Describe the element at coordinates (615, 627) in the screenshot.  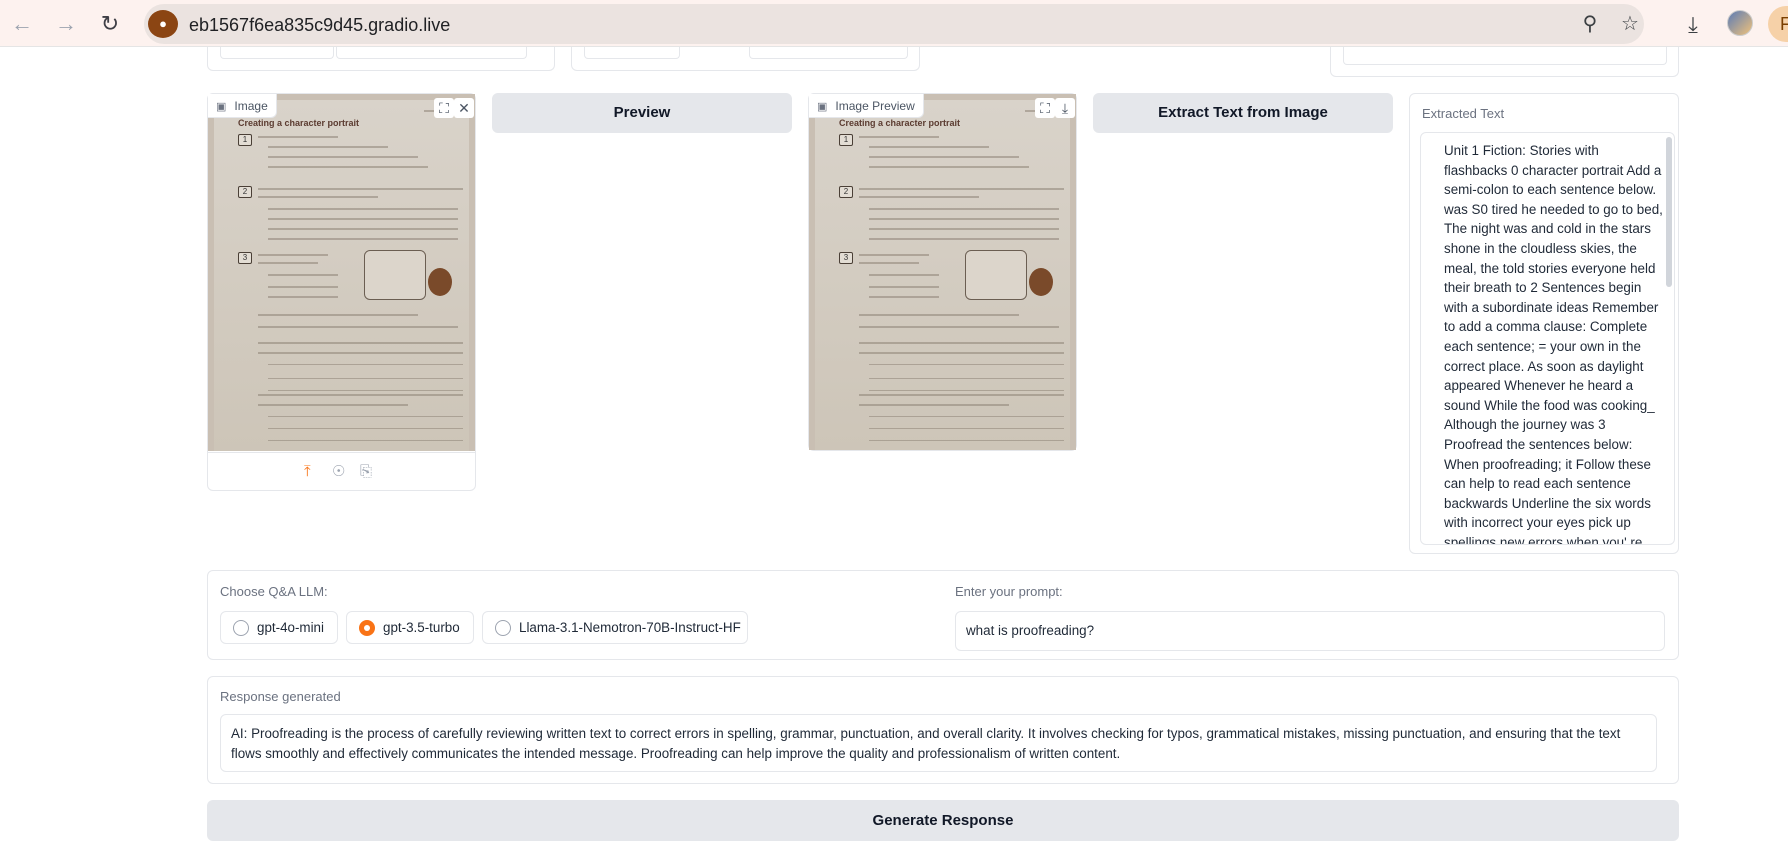
I see `radio-llama-nemotron: Llama-3.1-Nemotron-70B-Instruct-HF` at that location.